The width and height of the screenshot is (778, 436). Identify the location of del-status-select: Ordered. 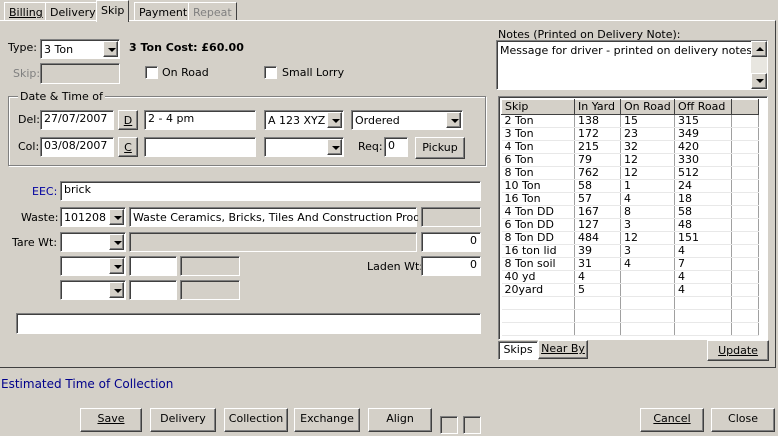
(407, 120).